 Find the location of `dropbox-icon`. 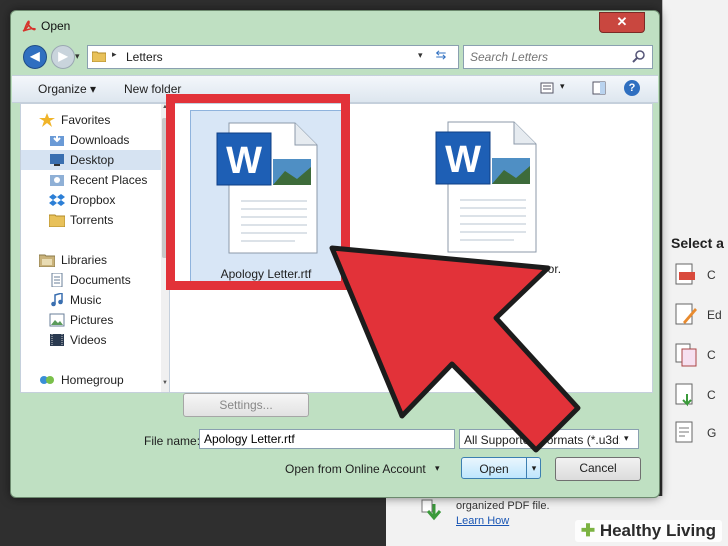

dropbox-icon is located at coordinates (57, 200).